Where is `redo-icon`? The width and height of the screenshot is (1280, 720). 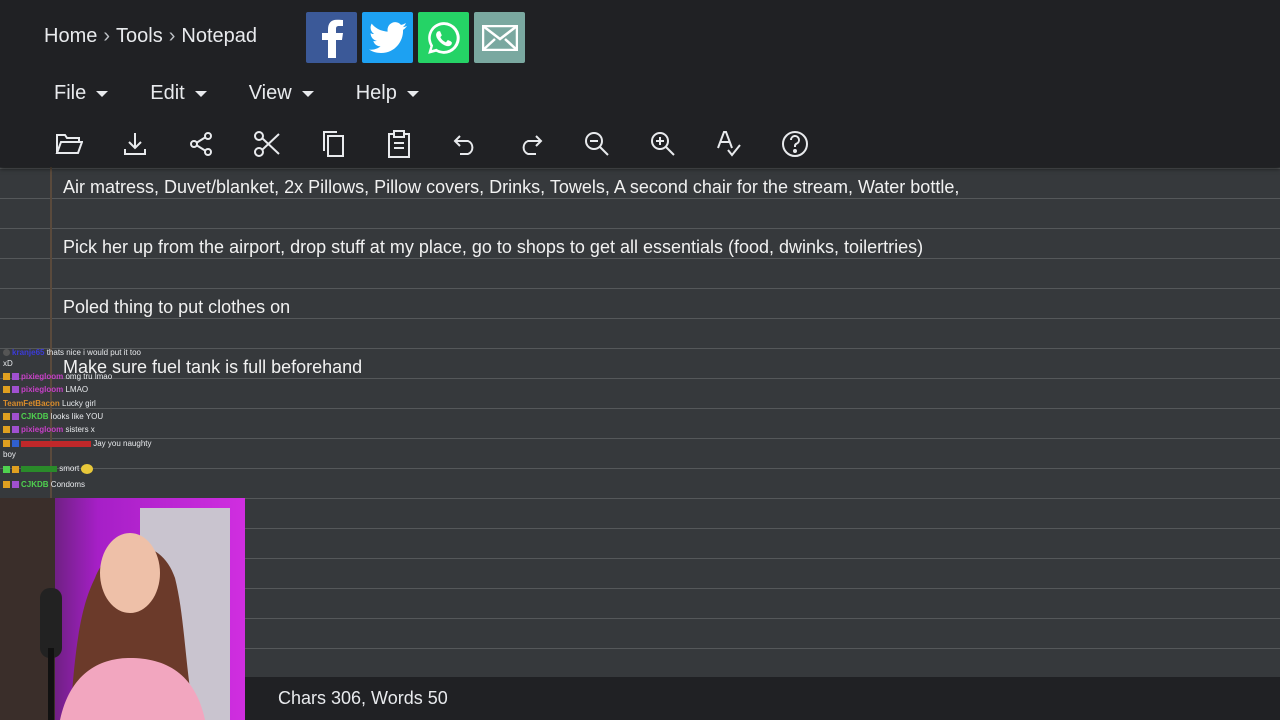
redo-icon is located at coordinates (532, 145).